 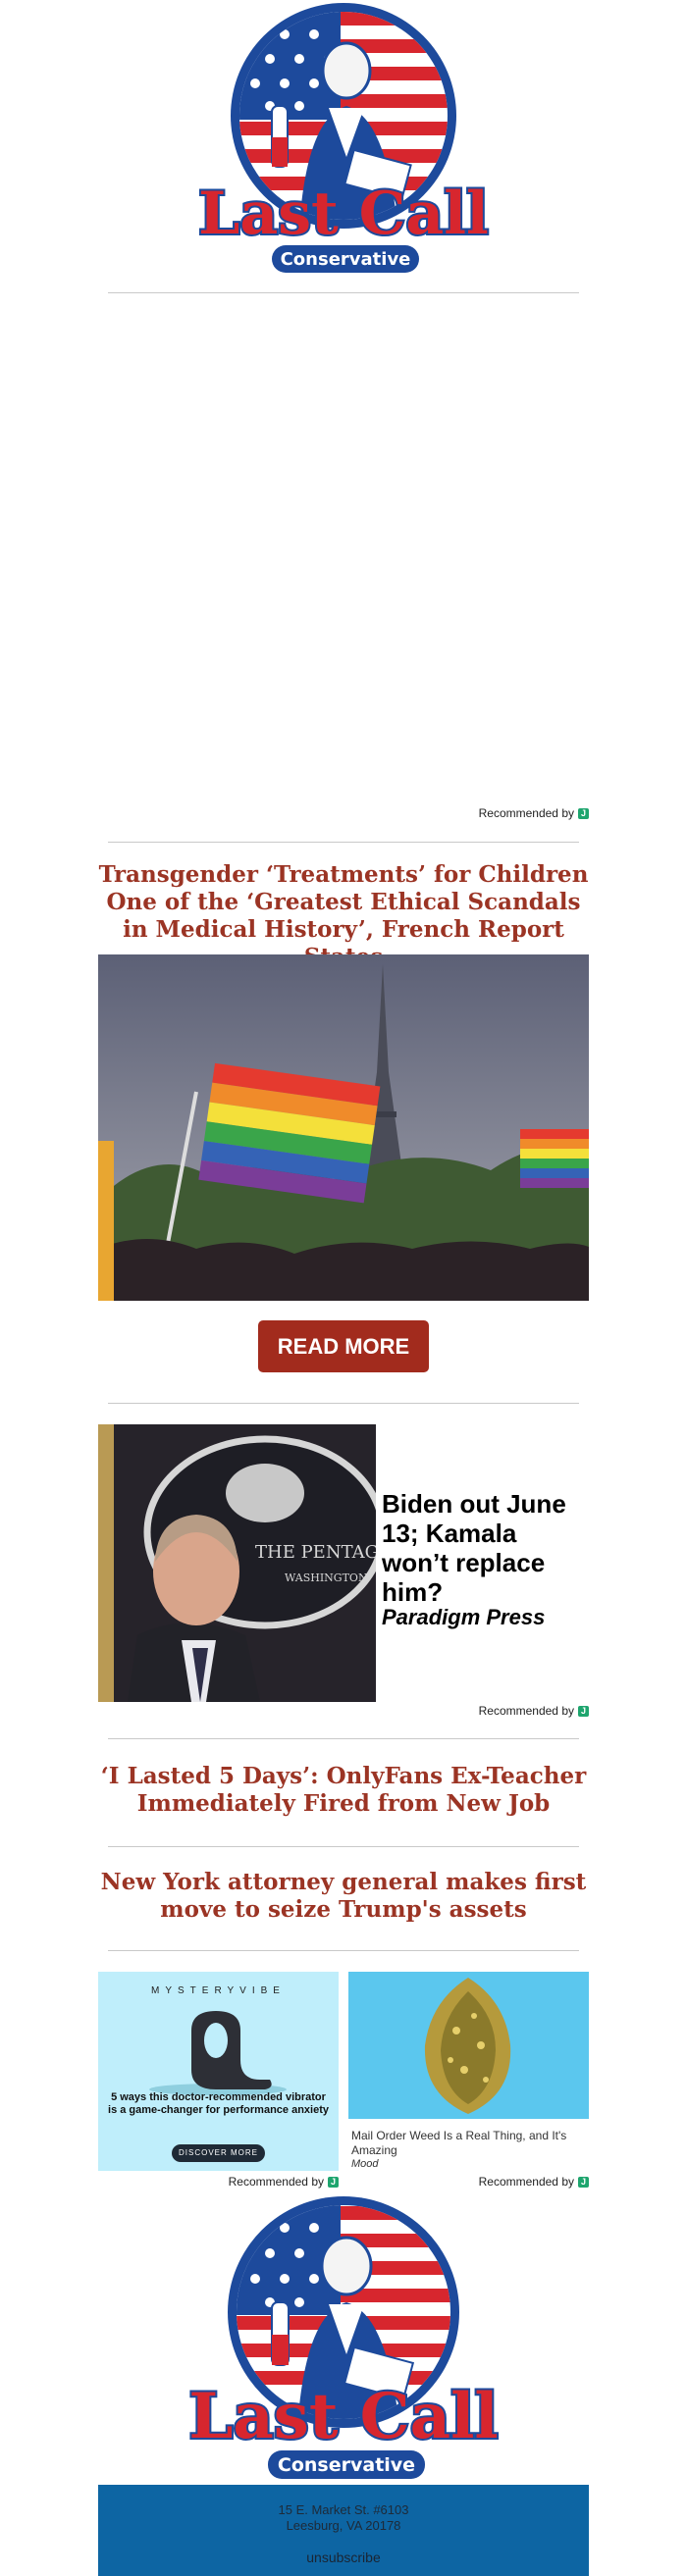 I want to click on pentagon-photo: THE PENTAGON WASHINGTON, so click(x=237, y=1563).